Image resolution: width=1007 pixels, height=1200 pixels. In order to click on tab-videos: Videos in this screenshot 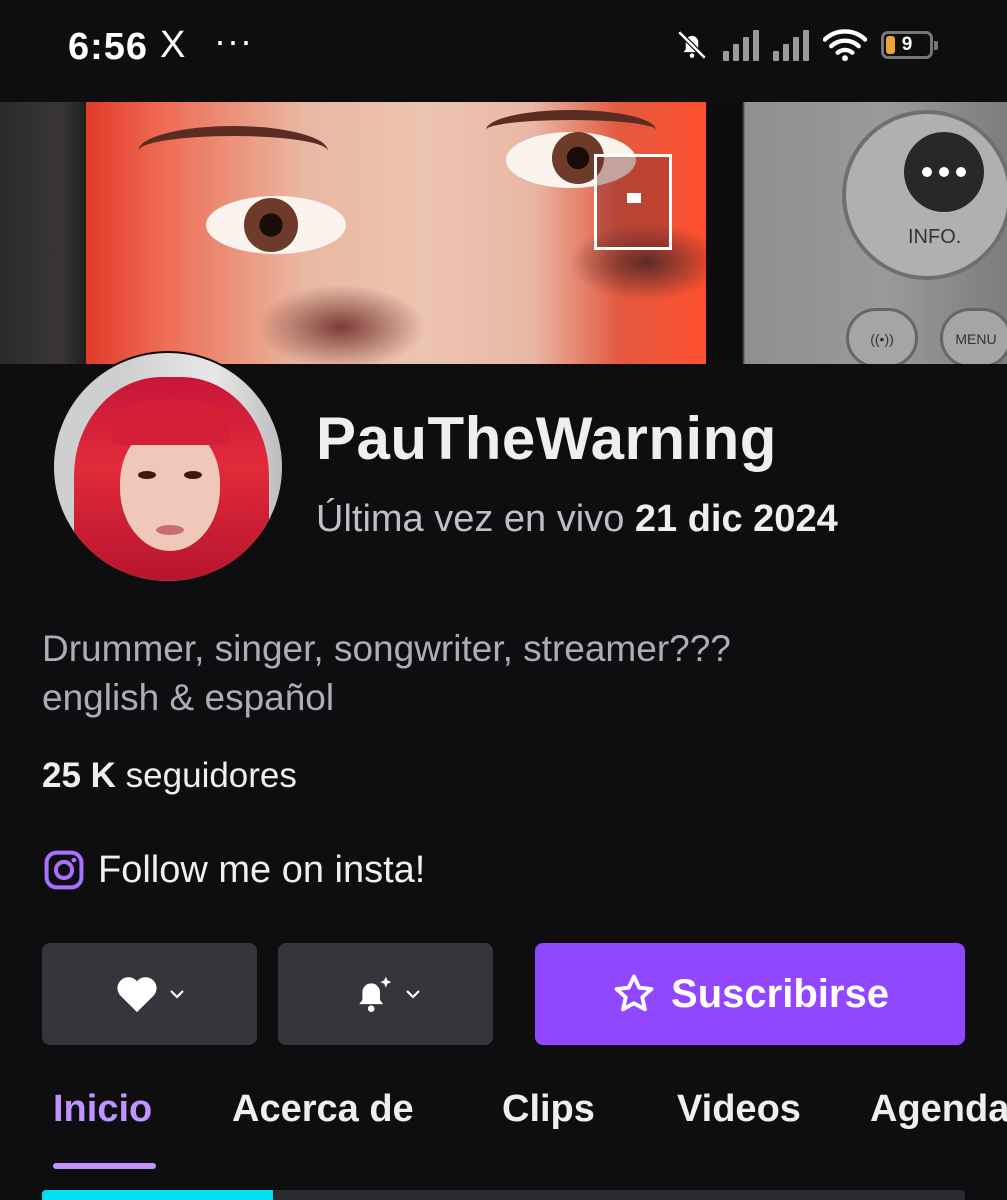, I will do `click(739, 1109)`.